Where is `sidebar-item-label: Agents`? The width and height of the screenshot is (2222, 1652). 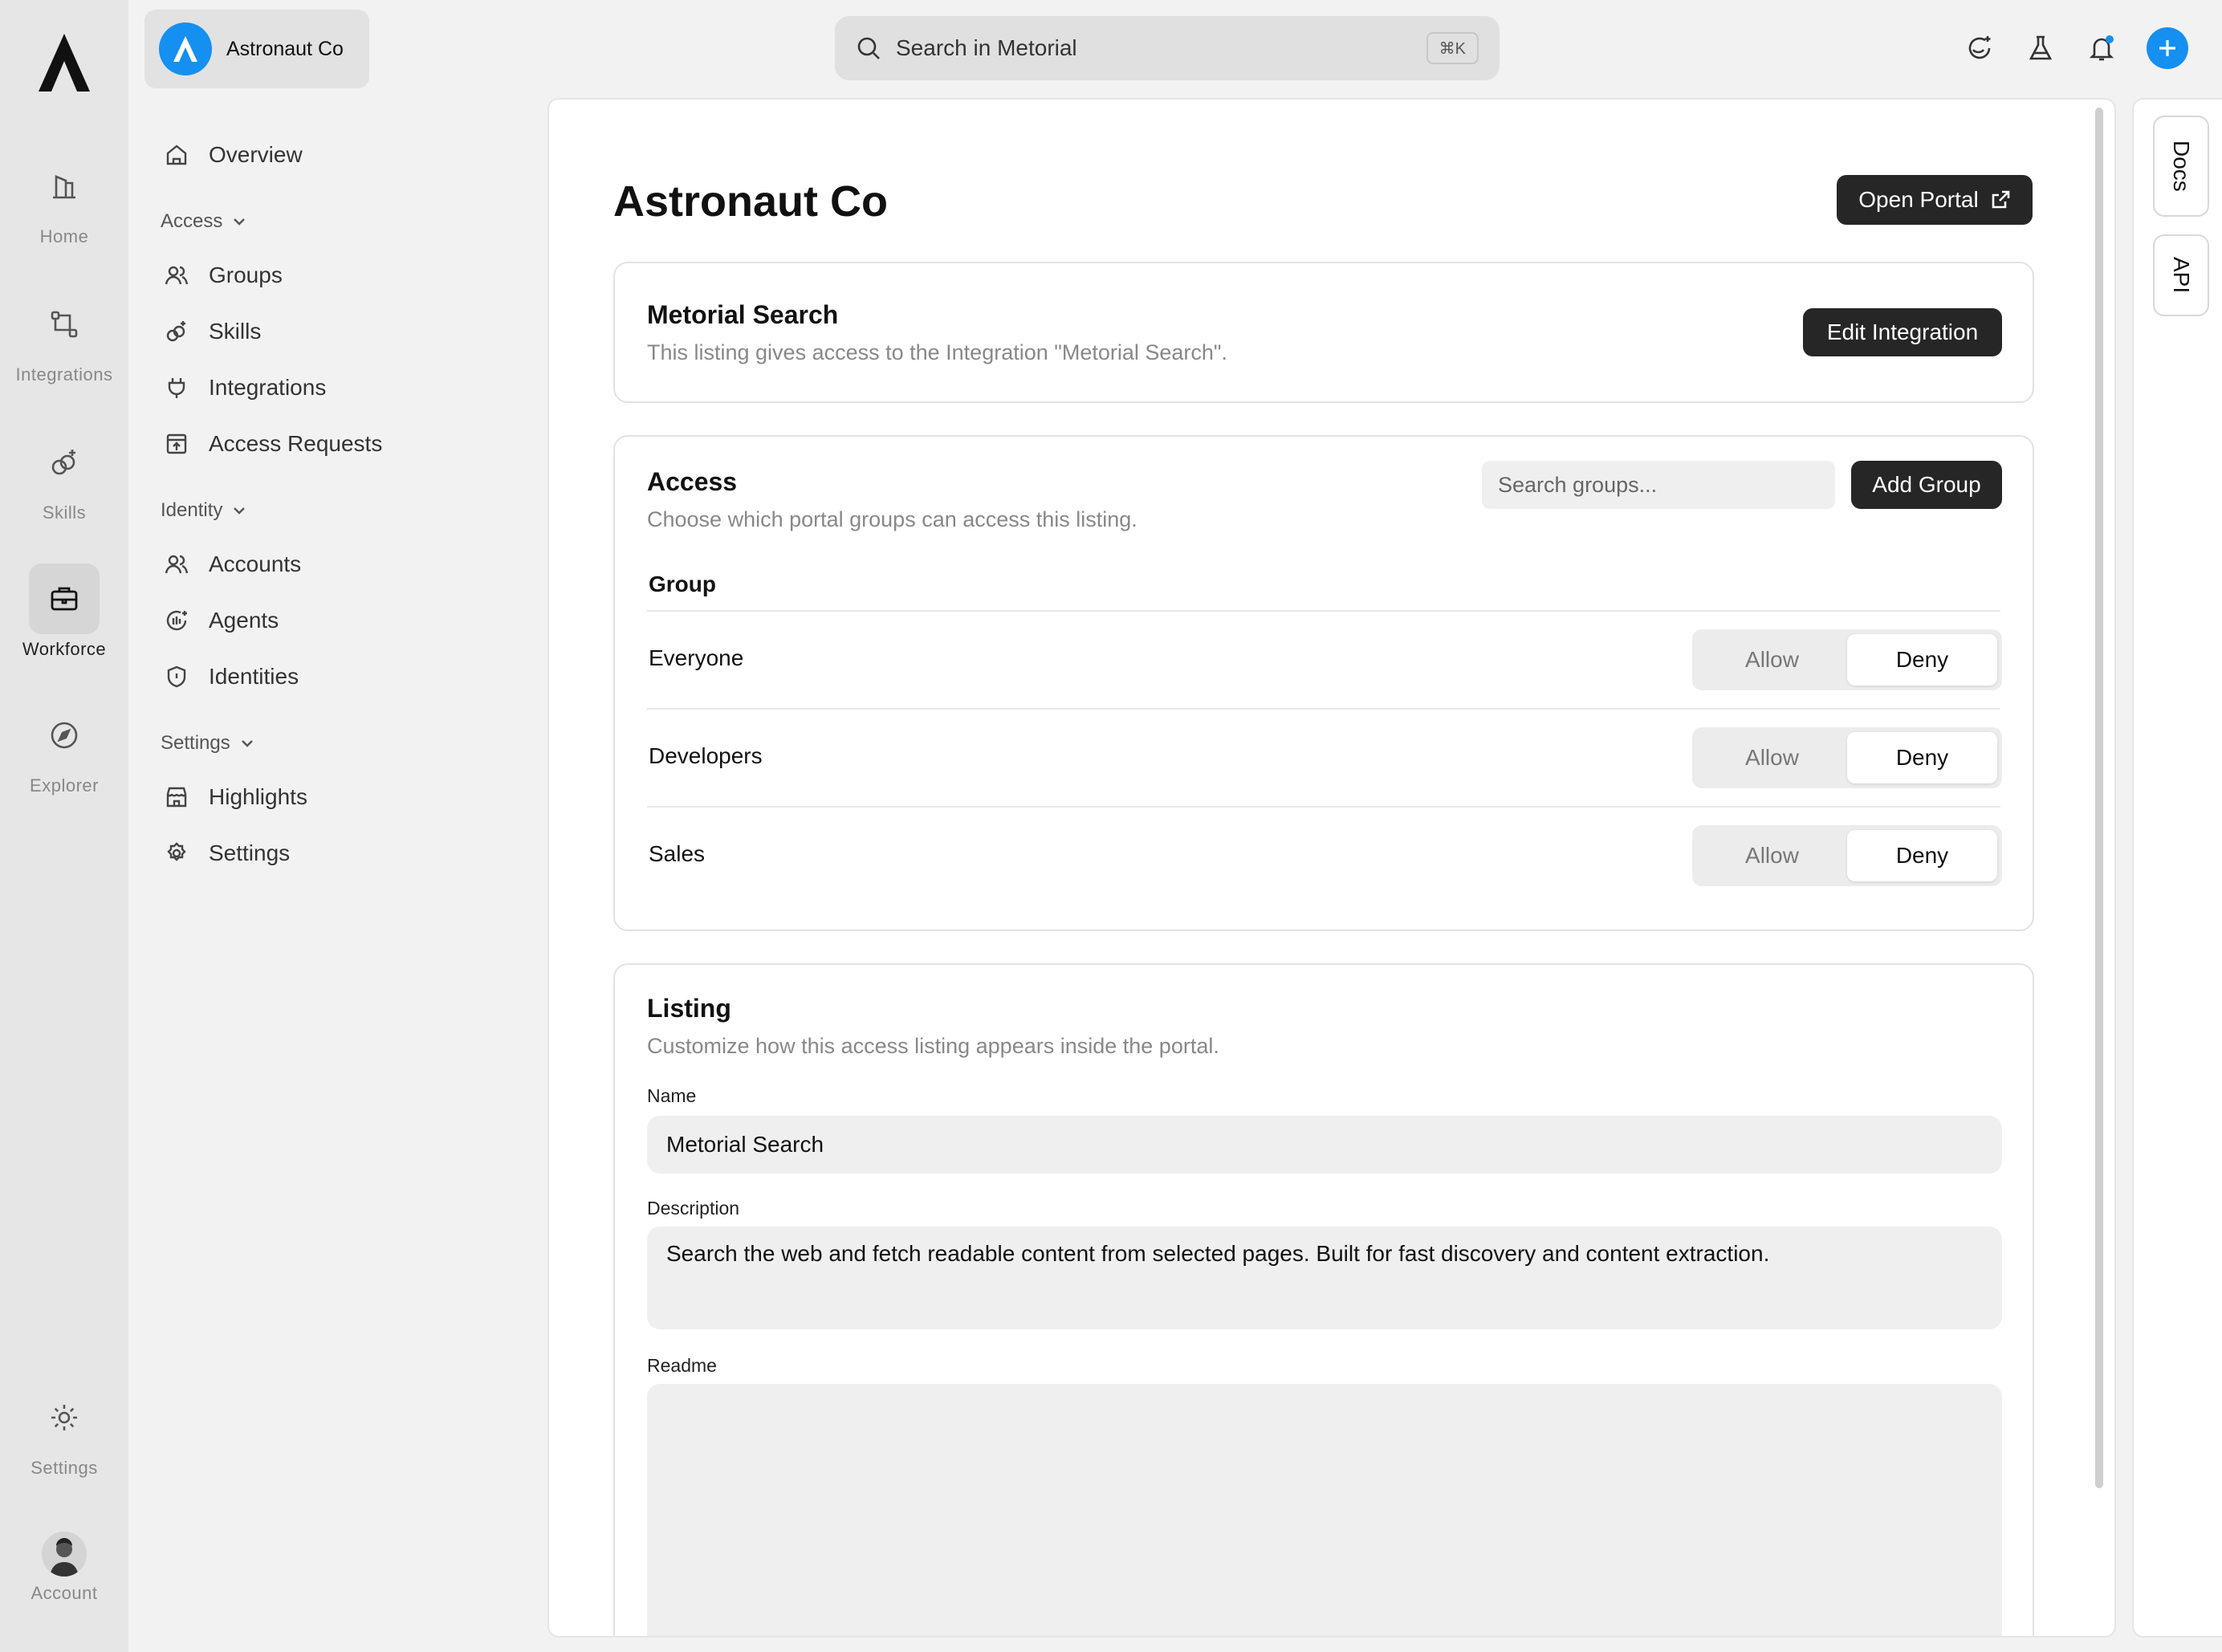
sidebar-item-label: Agents is located at coordinates (244, 620).